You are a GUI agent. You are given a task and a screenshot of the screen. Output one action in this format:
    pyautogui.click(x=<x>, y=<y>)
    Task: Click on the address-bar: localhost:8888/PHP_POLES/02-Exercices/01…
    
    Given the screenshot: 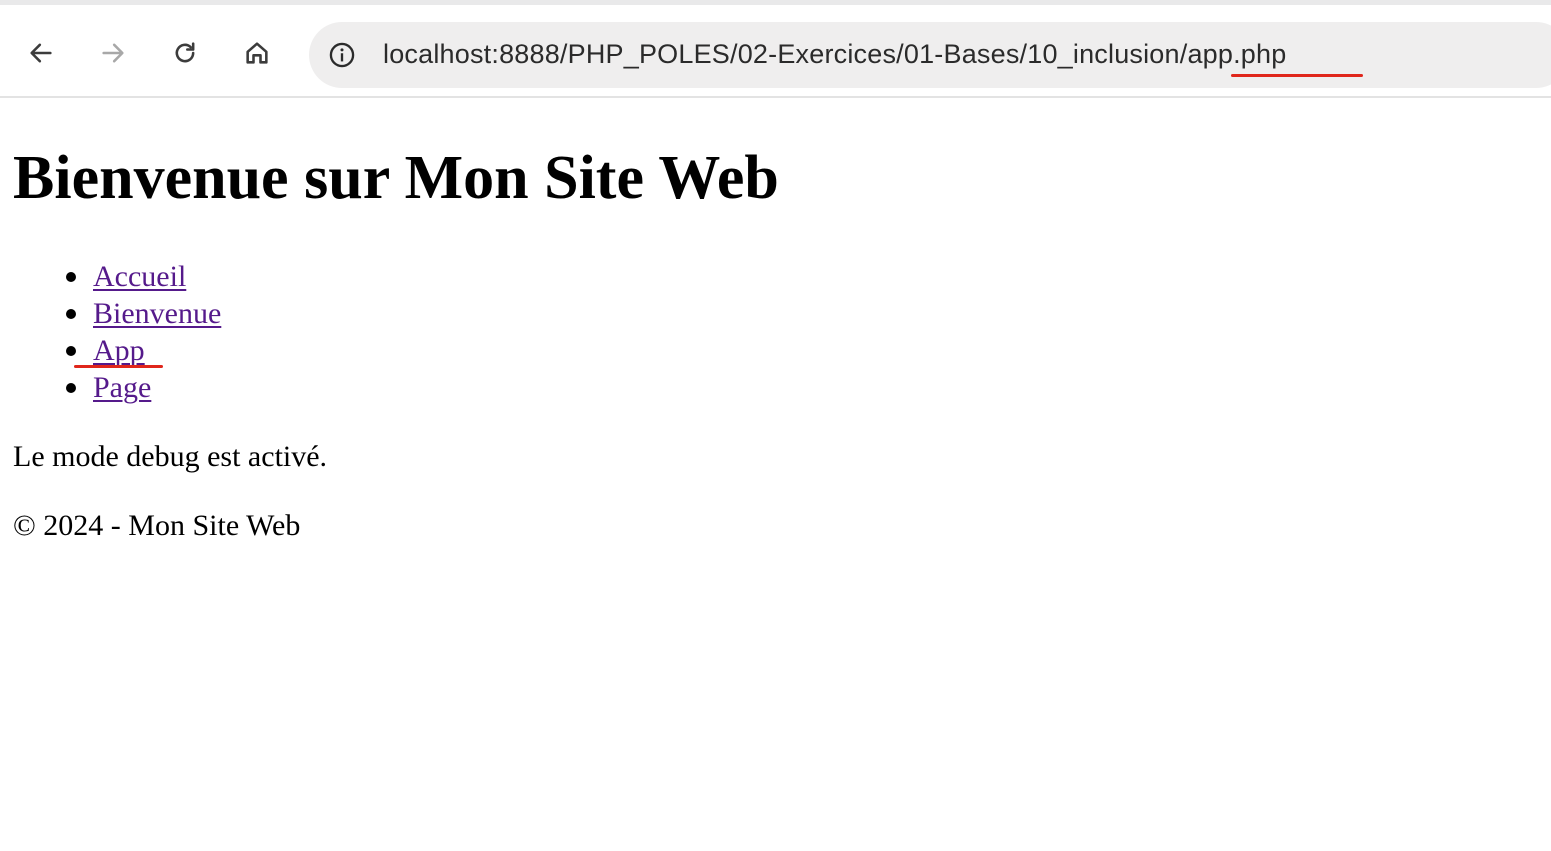 What is the action you would take?
    pyautogui.click(x=930, y=55)
    